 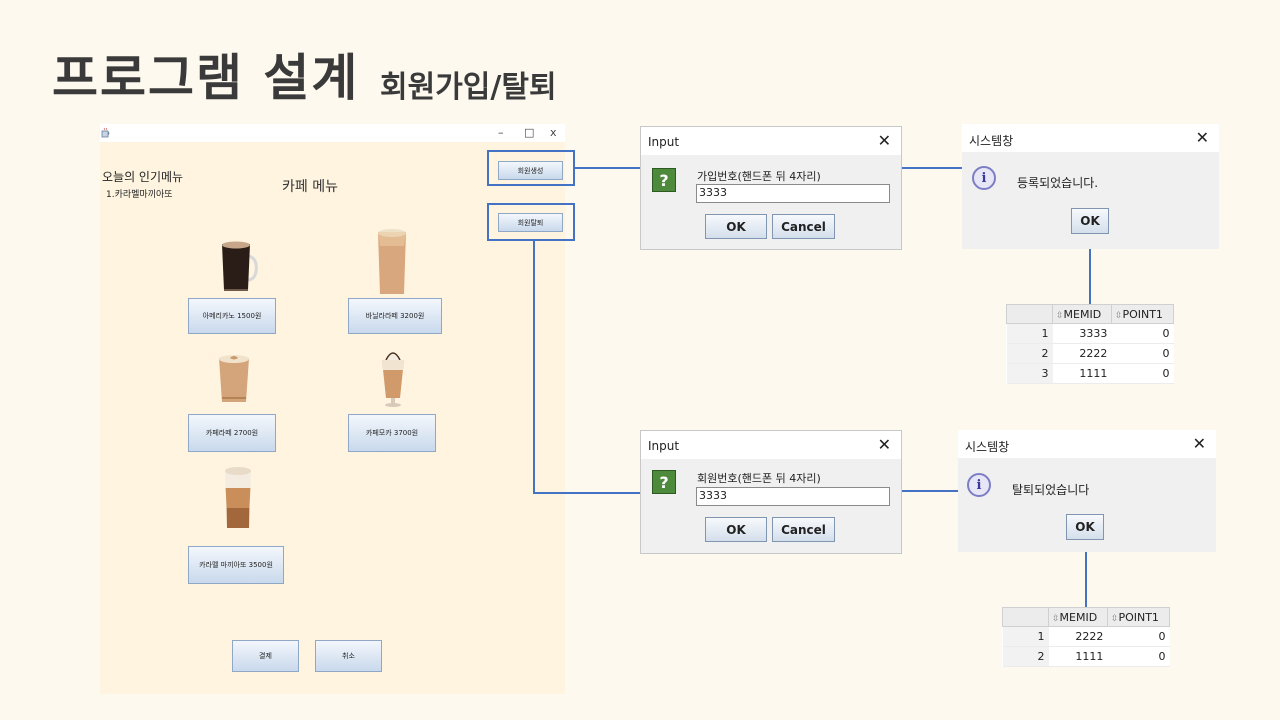 I want to click on join-result-dialog: 시스템창 ✕ i 등록되었습니다. OK, so click(x=1090, y=186).